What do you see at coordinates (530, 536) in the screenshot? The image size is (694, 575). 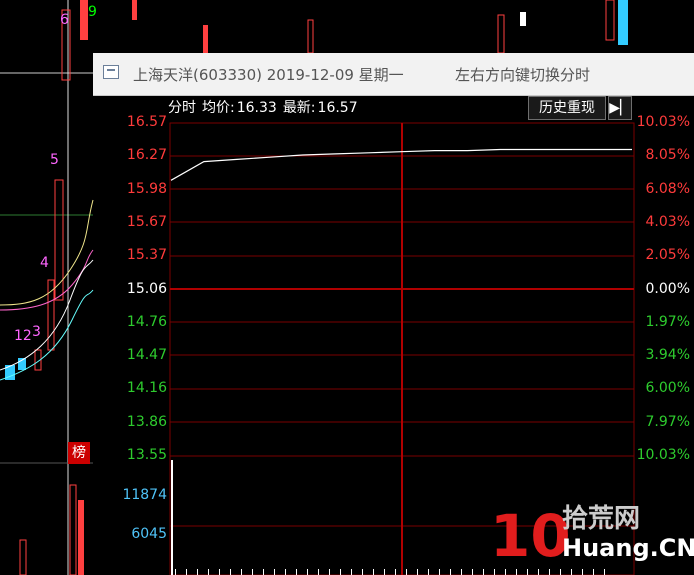 I see `watermark-logo-number: 10` at bounding box center [530, 536].